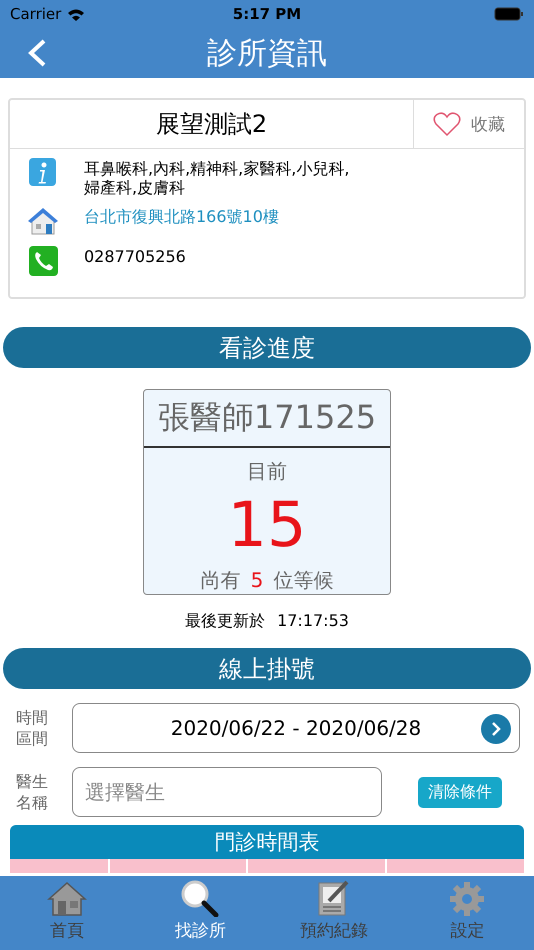  What do you see at coordinates (469, 124) in the screenshot?
I see `favorite-button: 收藏` at bounding box center [469, 124].